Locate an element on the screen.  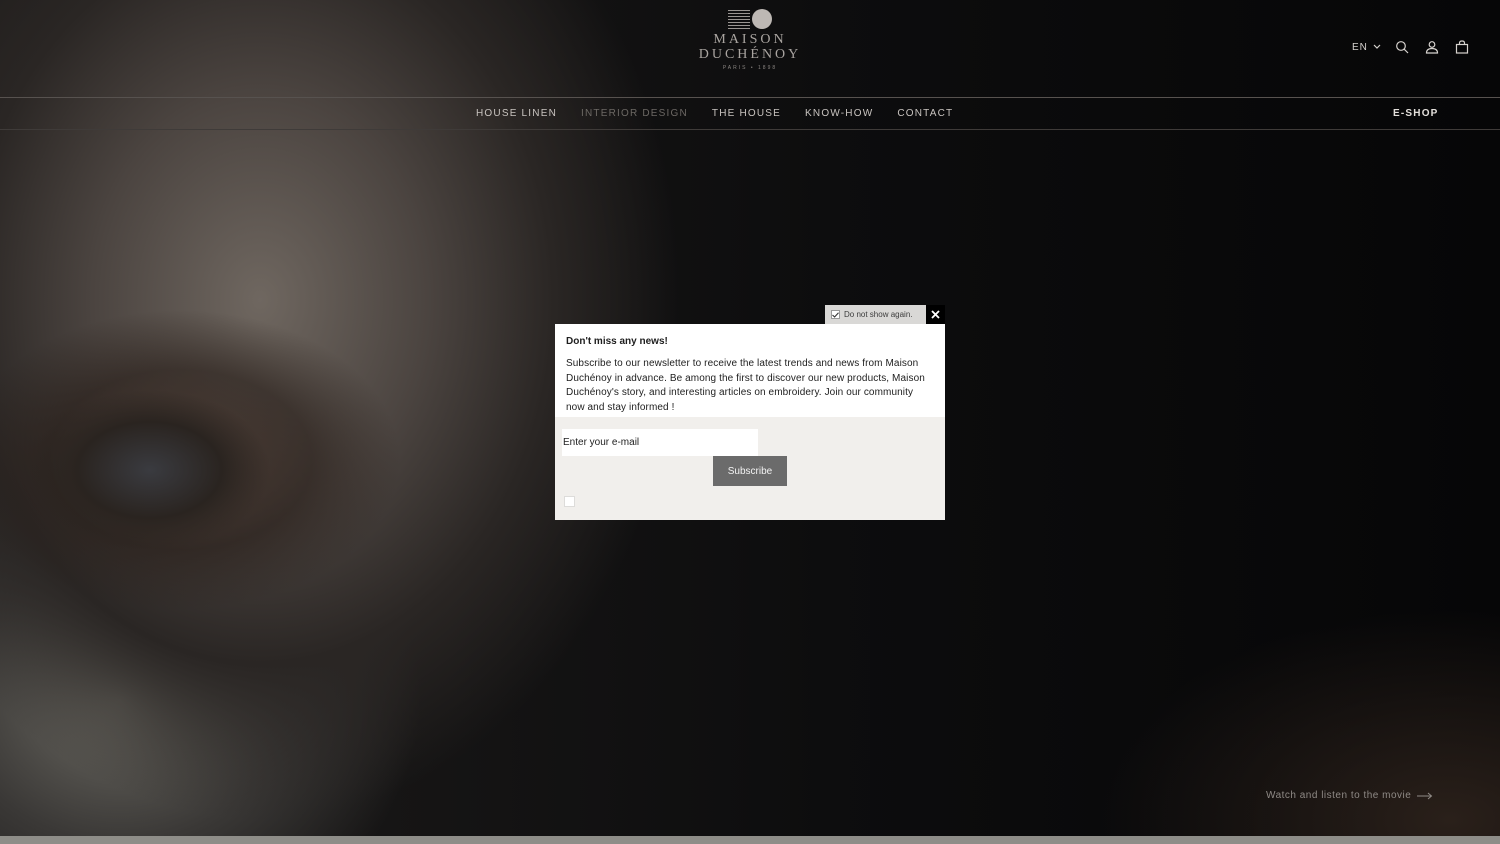
close-popup-button is located at coordinates (935, 314).